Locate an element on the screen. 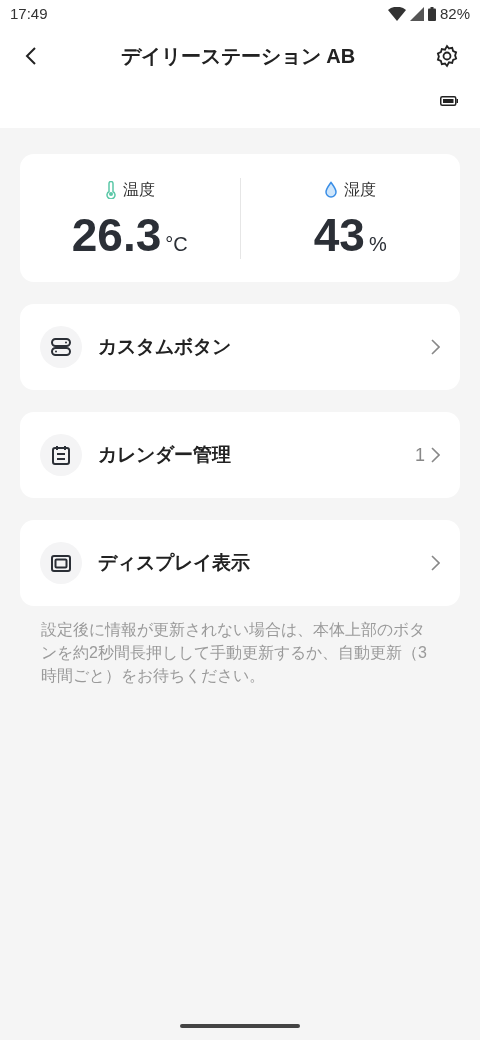 The width and height of the screenshot is (480, 1040). item-count: 1 is located at coordinates (420, 455).